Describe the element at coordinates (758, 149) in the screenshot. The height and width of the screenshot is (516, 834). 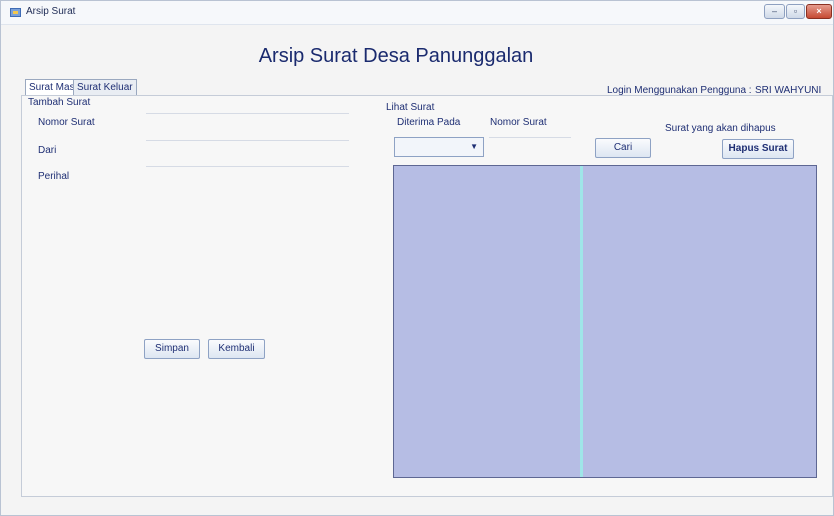
I see `hapus-surat-button: Hapus Surat` at that location.